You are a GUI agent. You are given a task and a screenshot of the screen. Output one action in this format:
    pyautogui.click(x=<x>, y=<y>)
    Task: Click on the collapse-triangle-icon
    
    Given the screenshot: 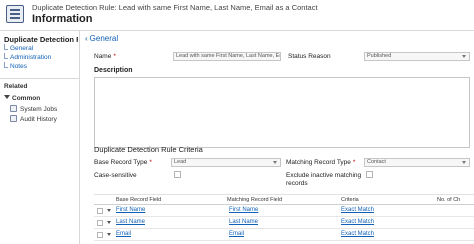 What is the action you would take?
    pyautogui.click(x=7, y=97)
    